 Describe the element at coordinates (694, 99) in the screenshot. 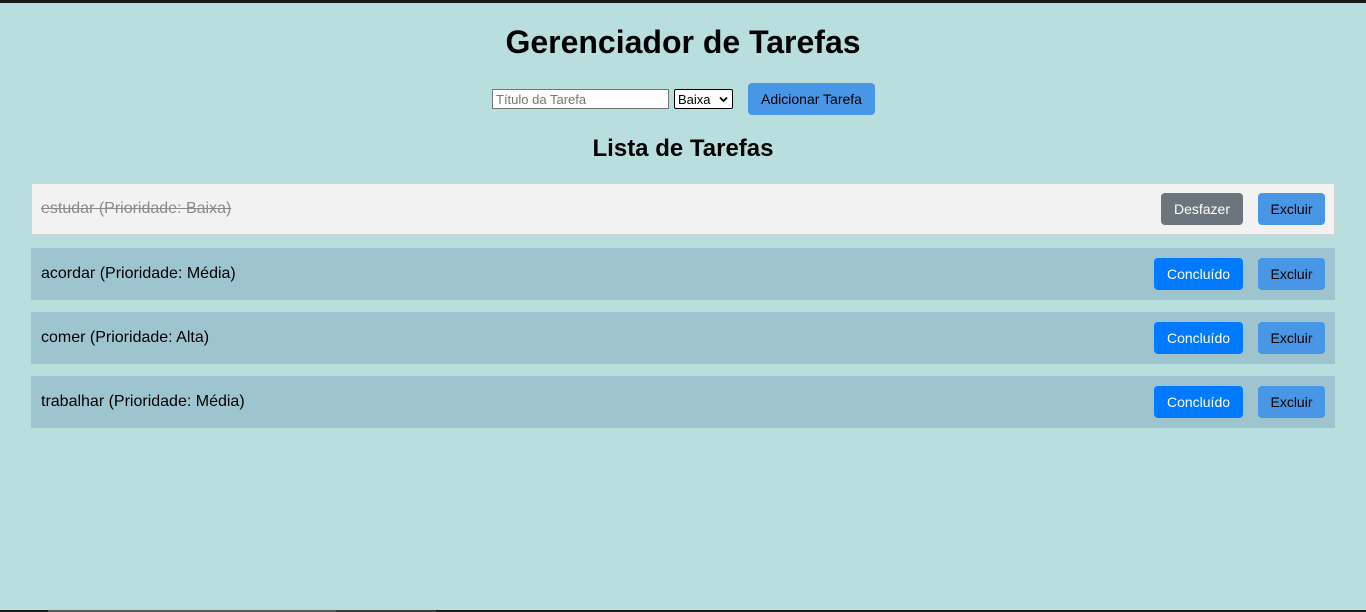

I see `priority-select-value: Baixa` at that location.